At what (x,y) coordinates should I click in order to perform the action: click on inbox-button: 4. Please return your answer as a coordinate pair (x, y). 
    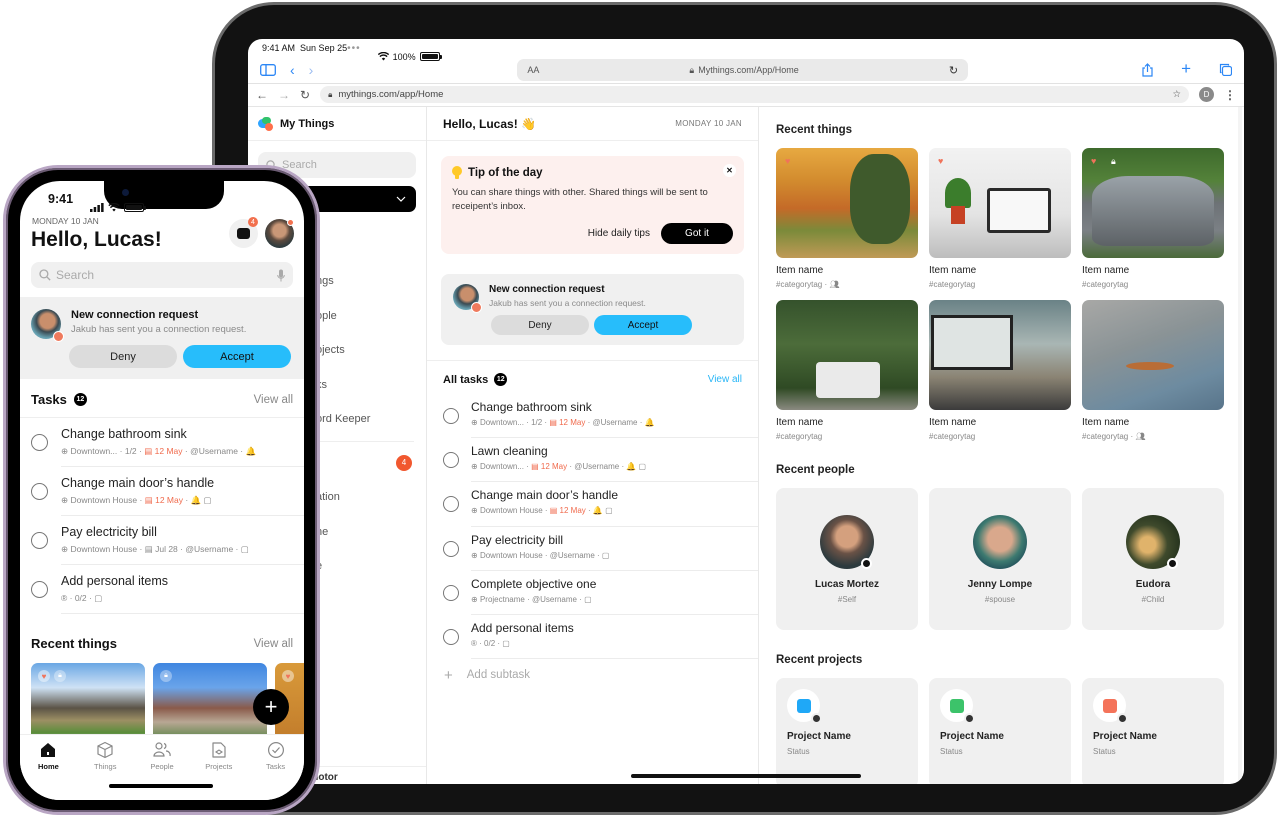
    Looking at the image, I should click on (243, 232).